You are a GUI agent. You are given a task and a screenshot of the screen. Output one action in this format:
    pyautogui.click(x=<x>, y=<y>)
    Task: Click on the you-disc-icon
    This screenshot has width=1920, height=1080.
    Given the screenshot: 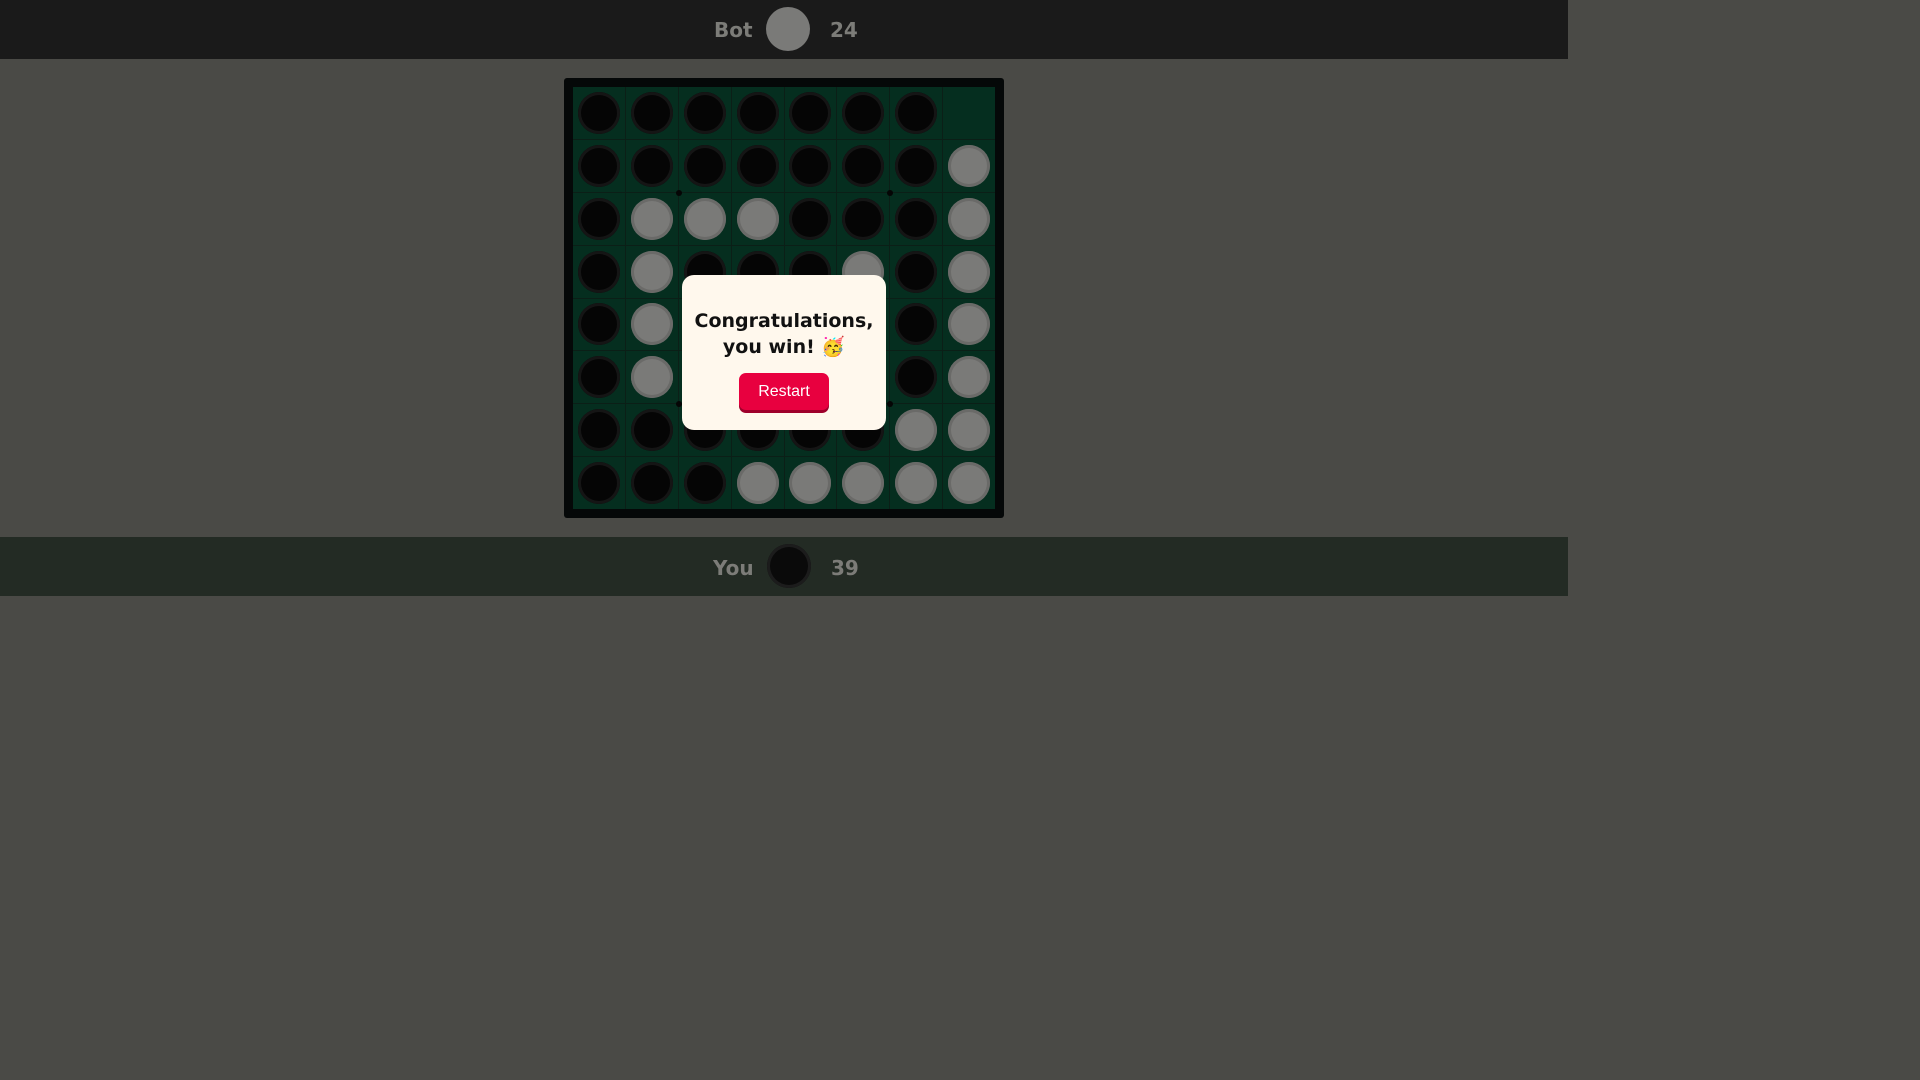 What is the action you would take?
    pyautogui.click(x=789, y=566)
    